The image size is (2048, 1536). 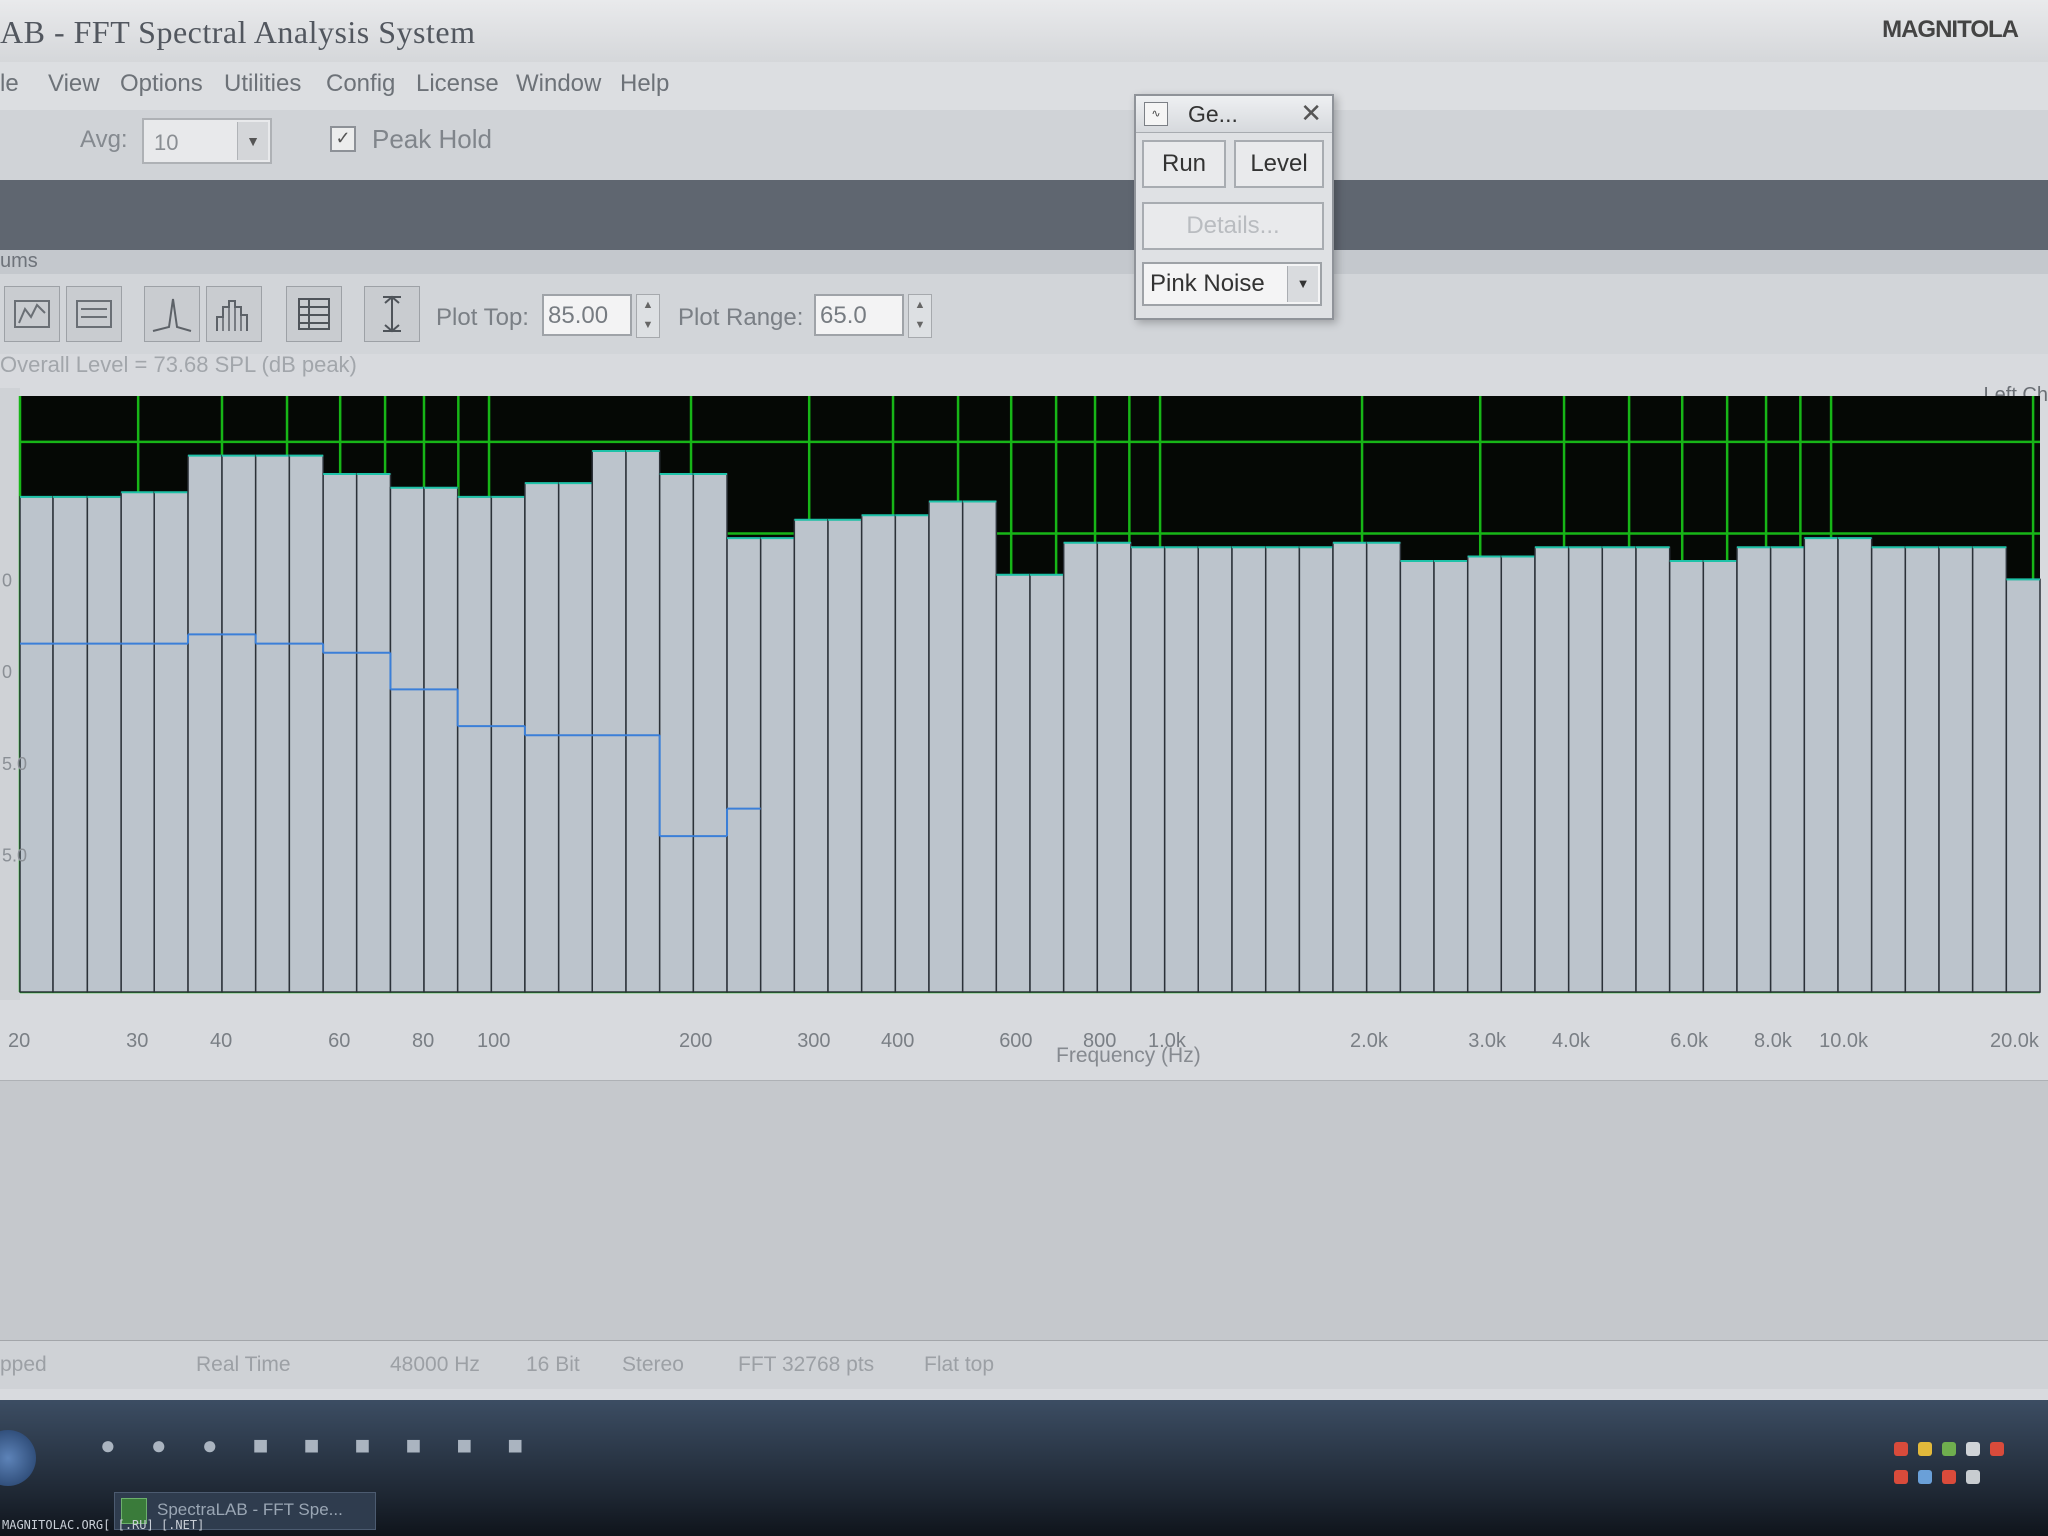 I want to click on tray-network-icon, so click(x=1949, y=1449).